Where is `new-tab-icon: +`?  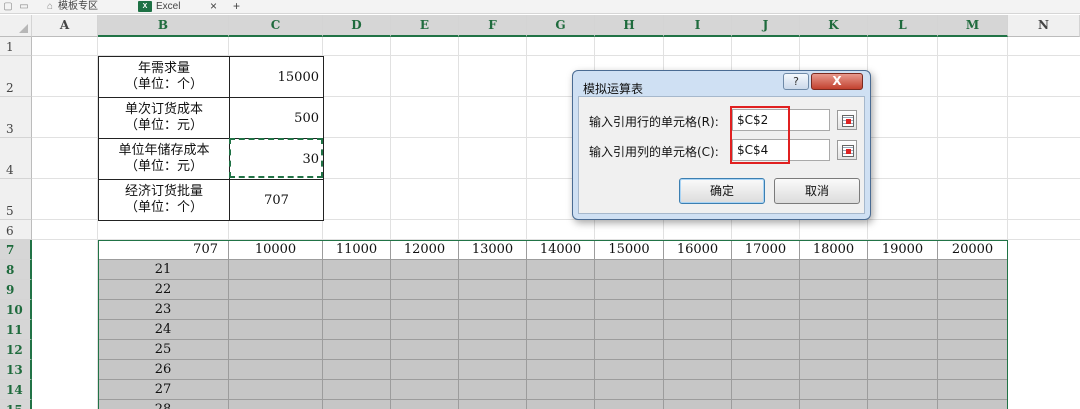
new-tab-icon: + is located at coordinates (236, 7).